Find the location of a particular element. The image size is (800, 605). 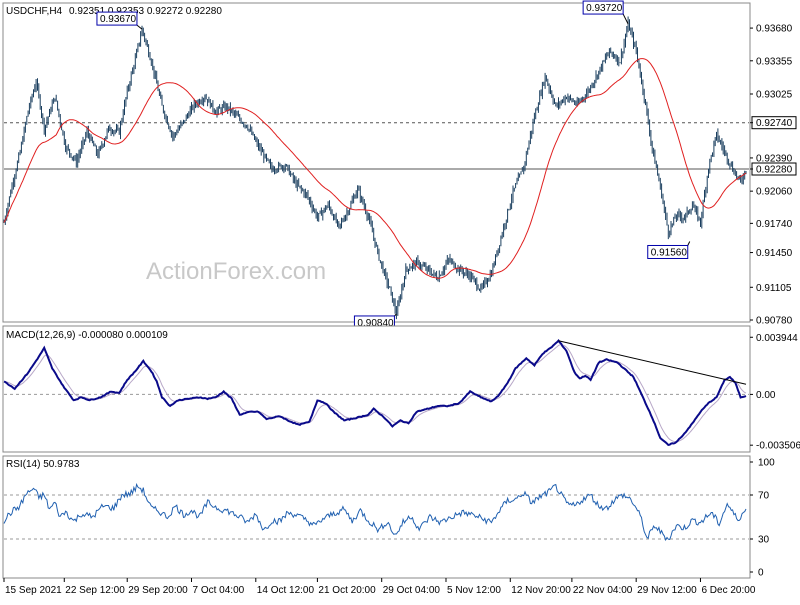

price-tick-label-8: 0.91450 is located at coordinates (774, 253).